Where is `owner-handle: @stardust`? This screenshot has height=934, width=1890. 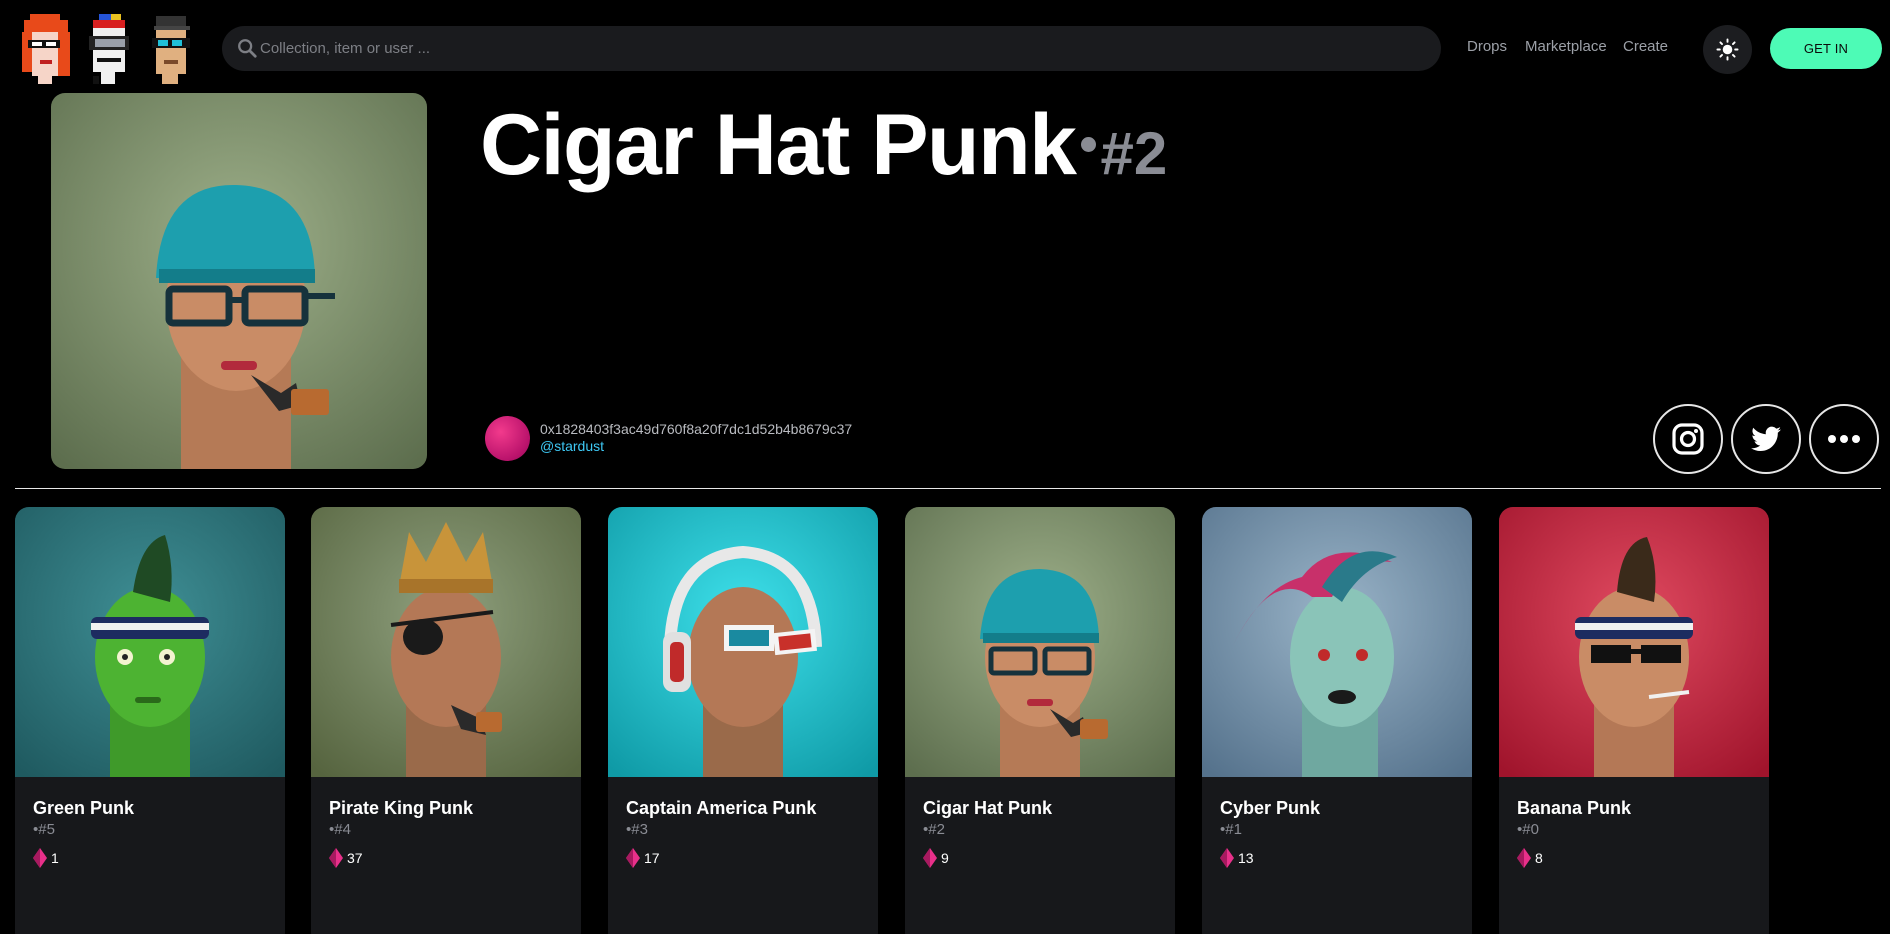
owner-handle: @stardust is located at coordinates (572, 446).